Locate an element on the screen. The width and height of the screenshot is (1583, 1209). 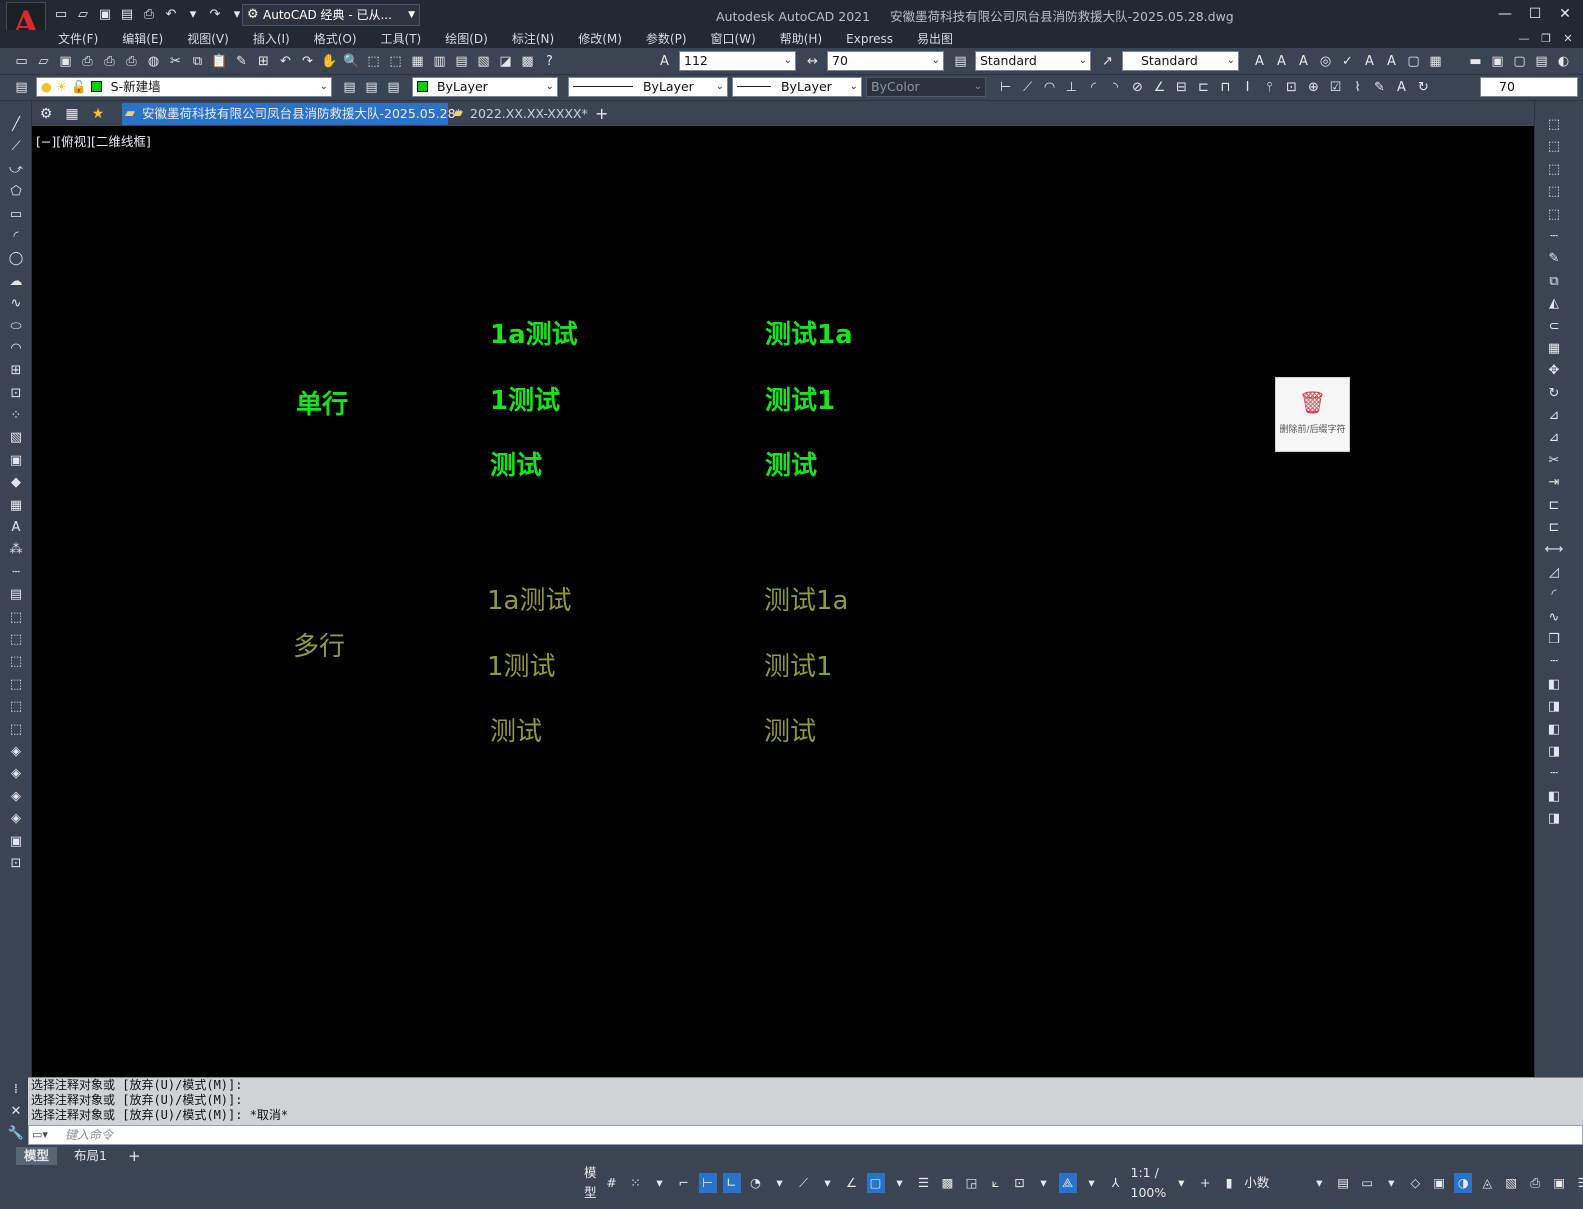
annotation-visibility-icon: ⅄ is located at coordinates (1116, 1183).